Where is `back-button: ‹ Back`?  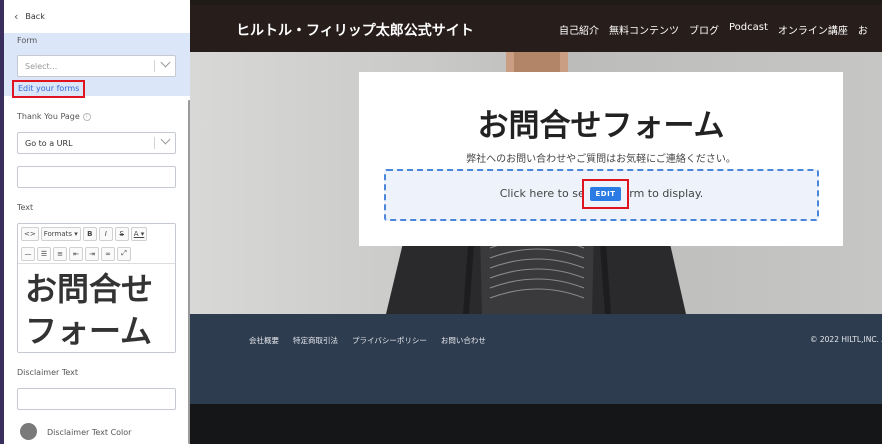
back-button: ‹ Back is located at coordinates (97, 16).